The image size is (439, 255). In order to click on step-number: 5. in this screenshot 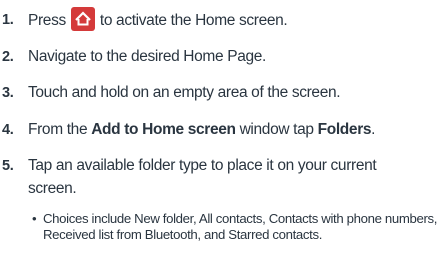, I will do `click(8, 166)`.